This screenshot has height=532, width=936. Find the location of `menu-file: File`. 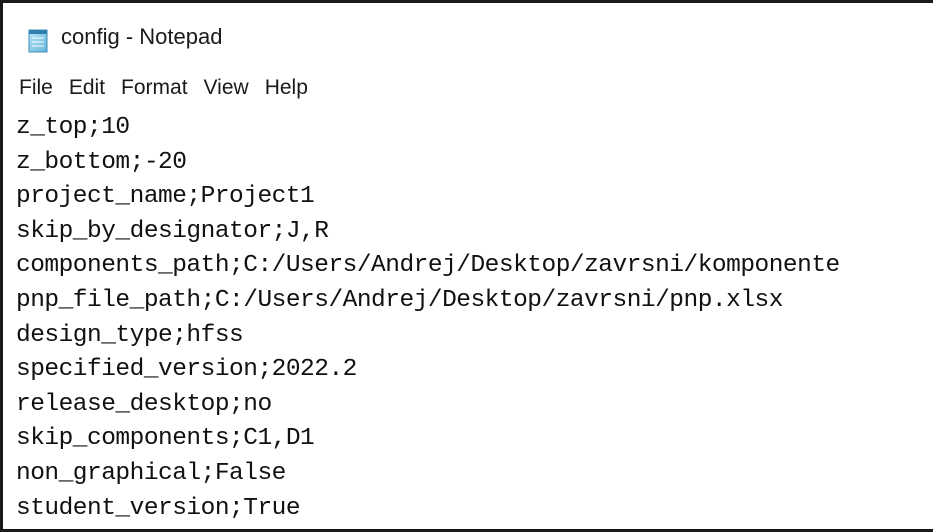

menu-file: File is located at coordinates (36, 88).